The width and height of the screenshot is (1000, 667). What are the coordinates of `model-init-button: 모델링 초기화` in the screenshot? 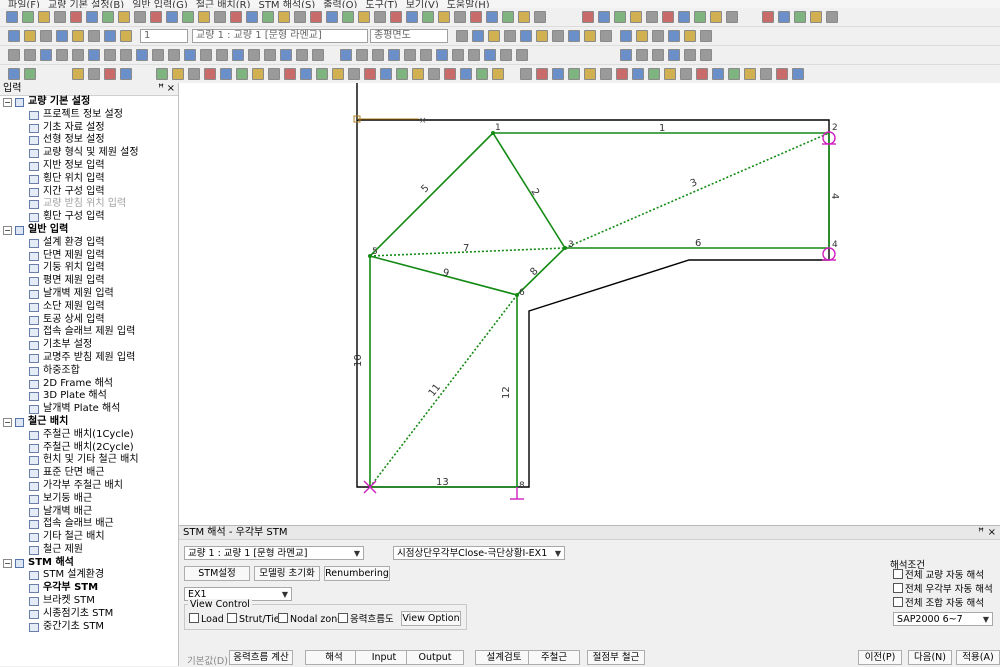 It's located at (287, 573).